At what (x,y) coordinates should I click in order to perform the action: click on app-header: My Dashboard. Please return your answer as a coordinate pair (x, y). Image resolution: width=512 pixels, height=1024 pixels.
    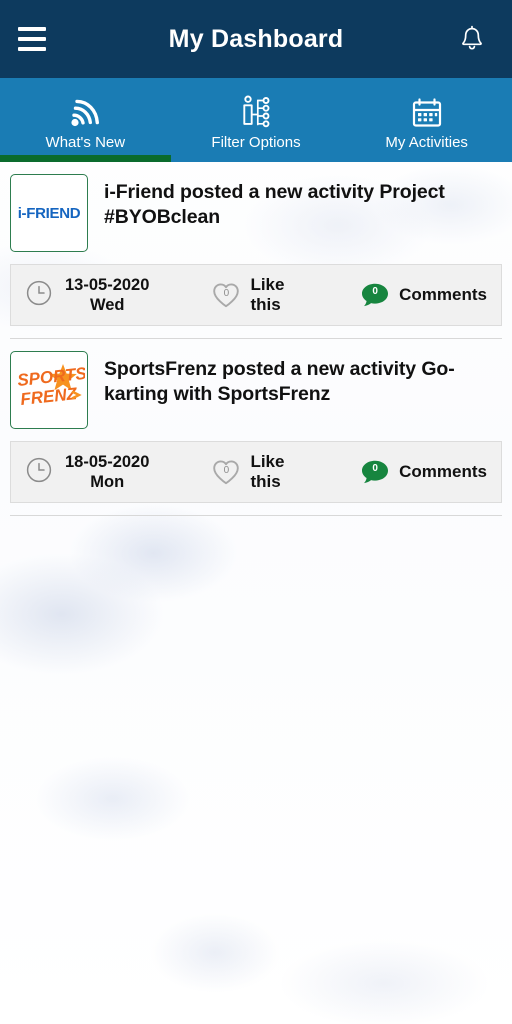
    Looking at the image, I should click on (256, 39).